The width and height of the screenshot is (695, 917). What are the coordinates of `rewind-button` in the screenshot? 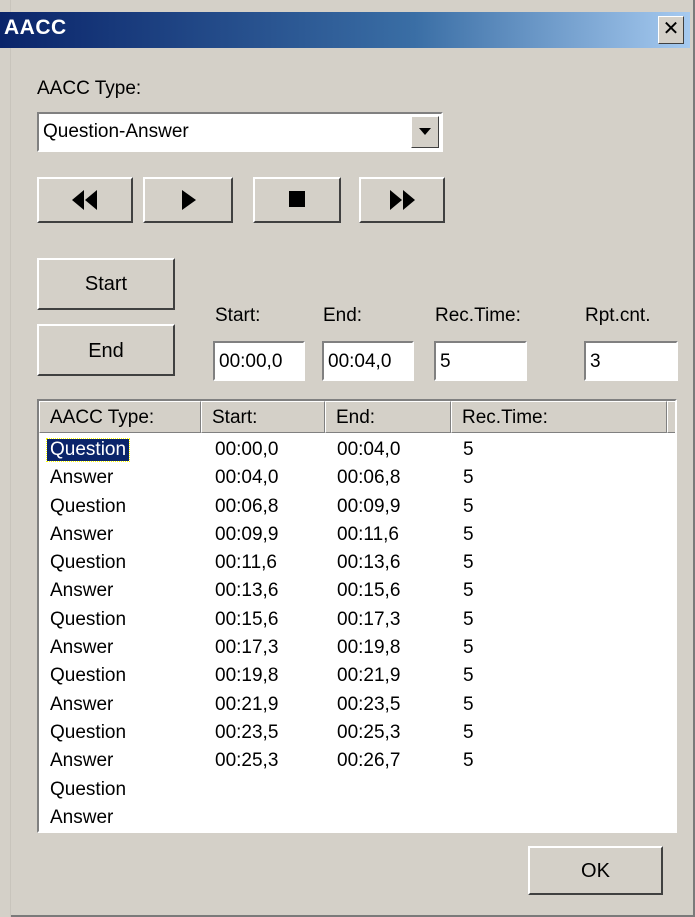 It's located at (85, 200).